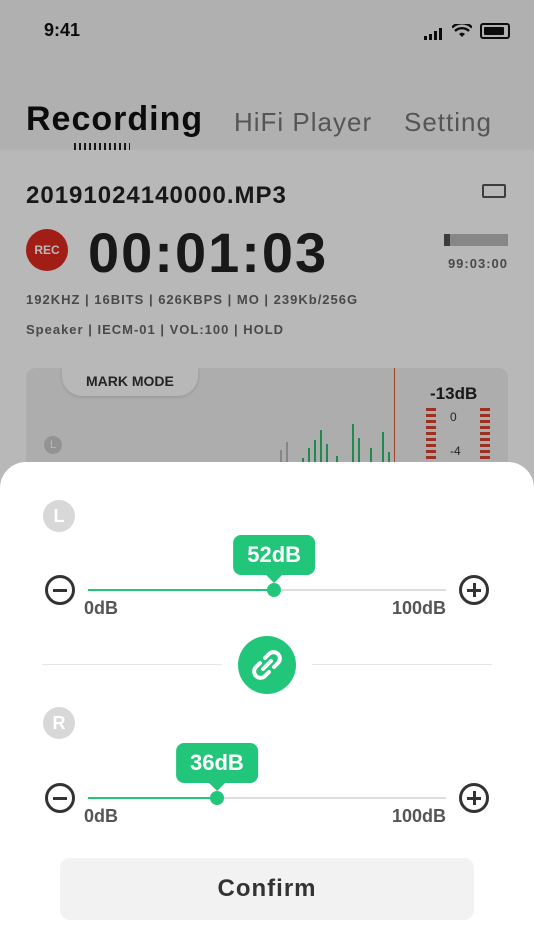 The height and width of the screenshot is (950, 534). I want to click on right-plus-icon, so click(474, 798).